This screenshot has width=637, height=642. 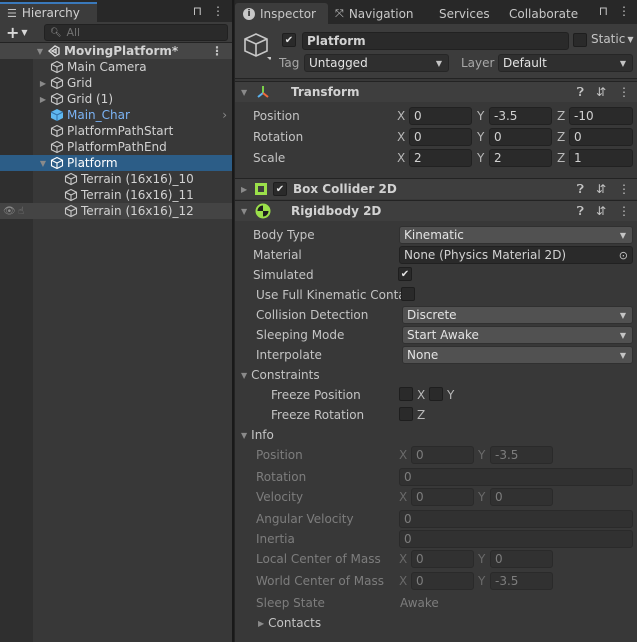 What do you see at coordinates (116, 195) in the screenshot?
I see `hierarchy-item: Terrain (16x16)_11` at bounding box center [116, 195].